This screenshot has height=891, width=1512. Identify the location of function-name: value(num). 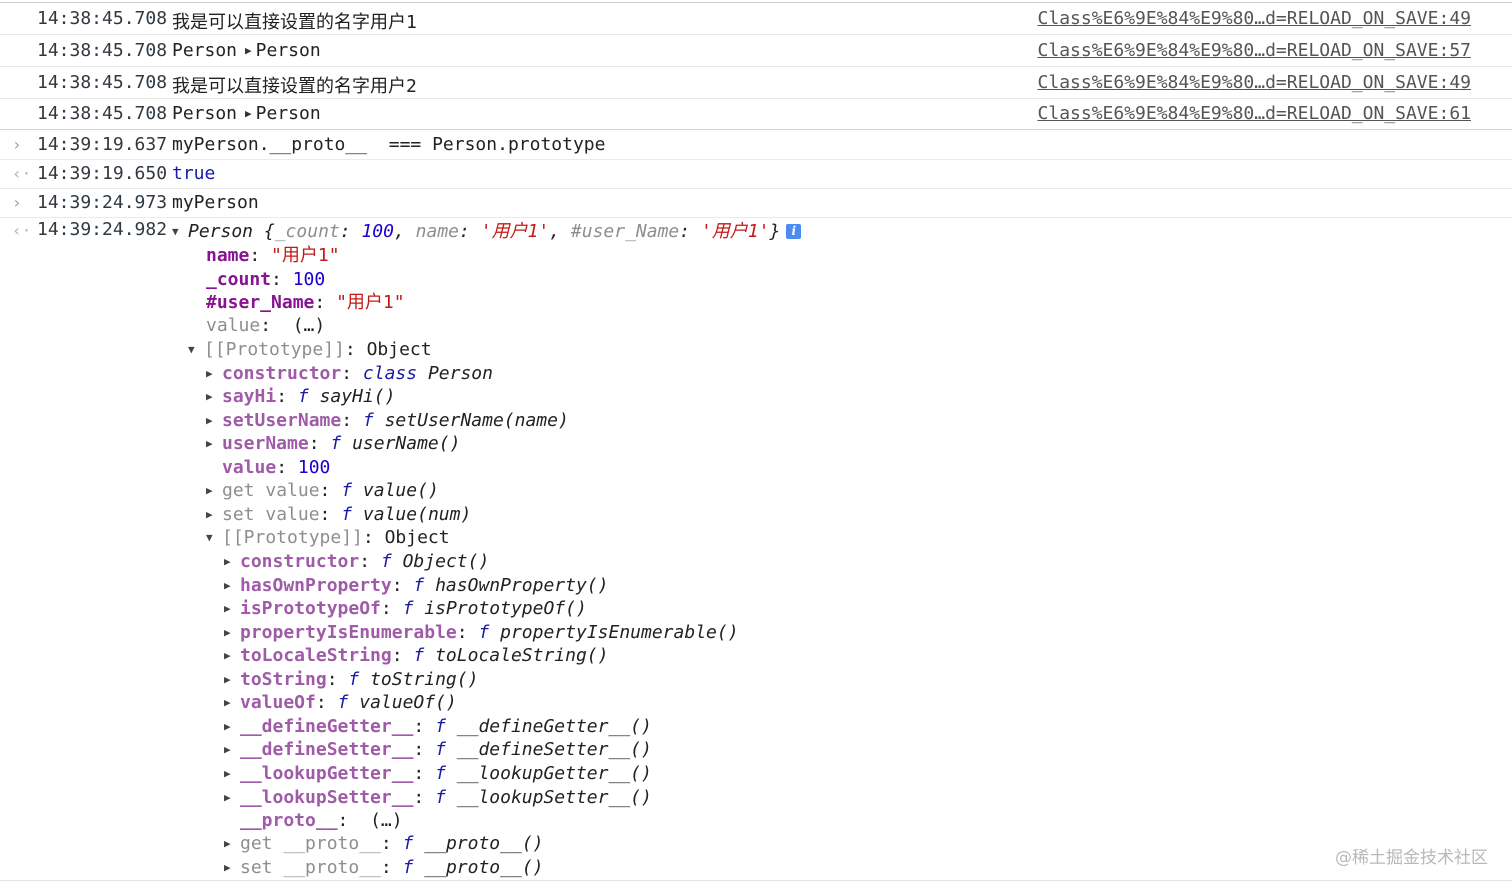
(417, 514).